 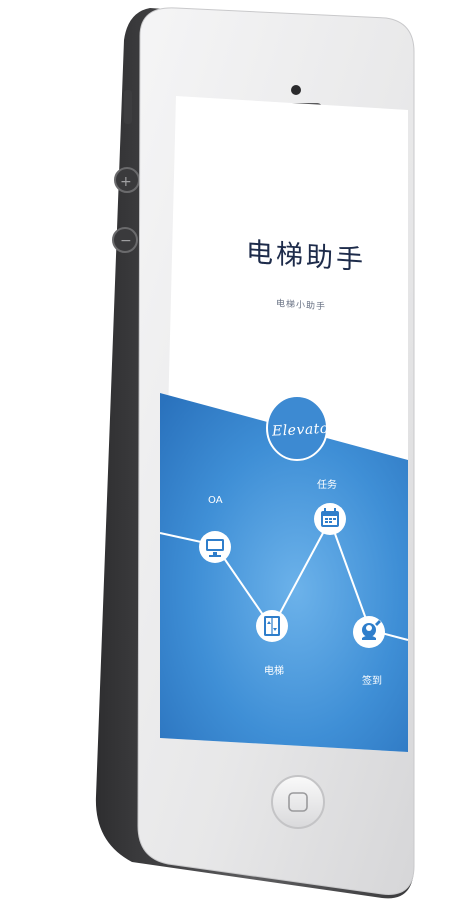 What do you see at coordinates (272, 626) in the screenshot?
I see `elevator-button` at bounding box center [272, 626].